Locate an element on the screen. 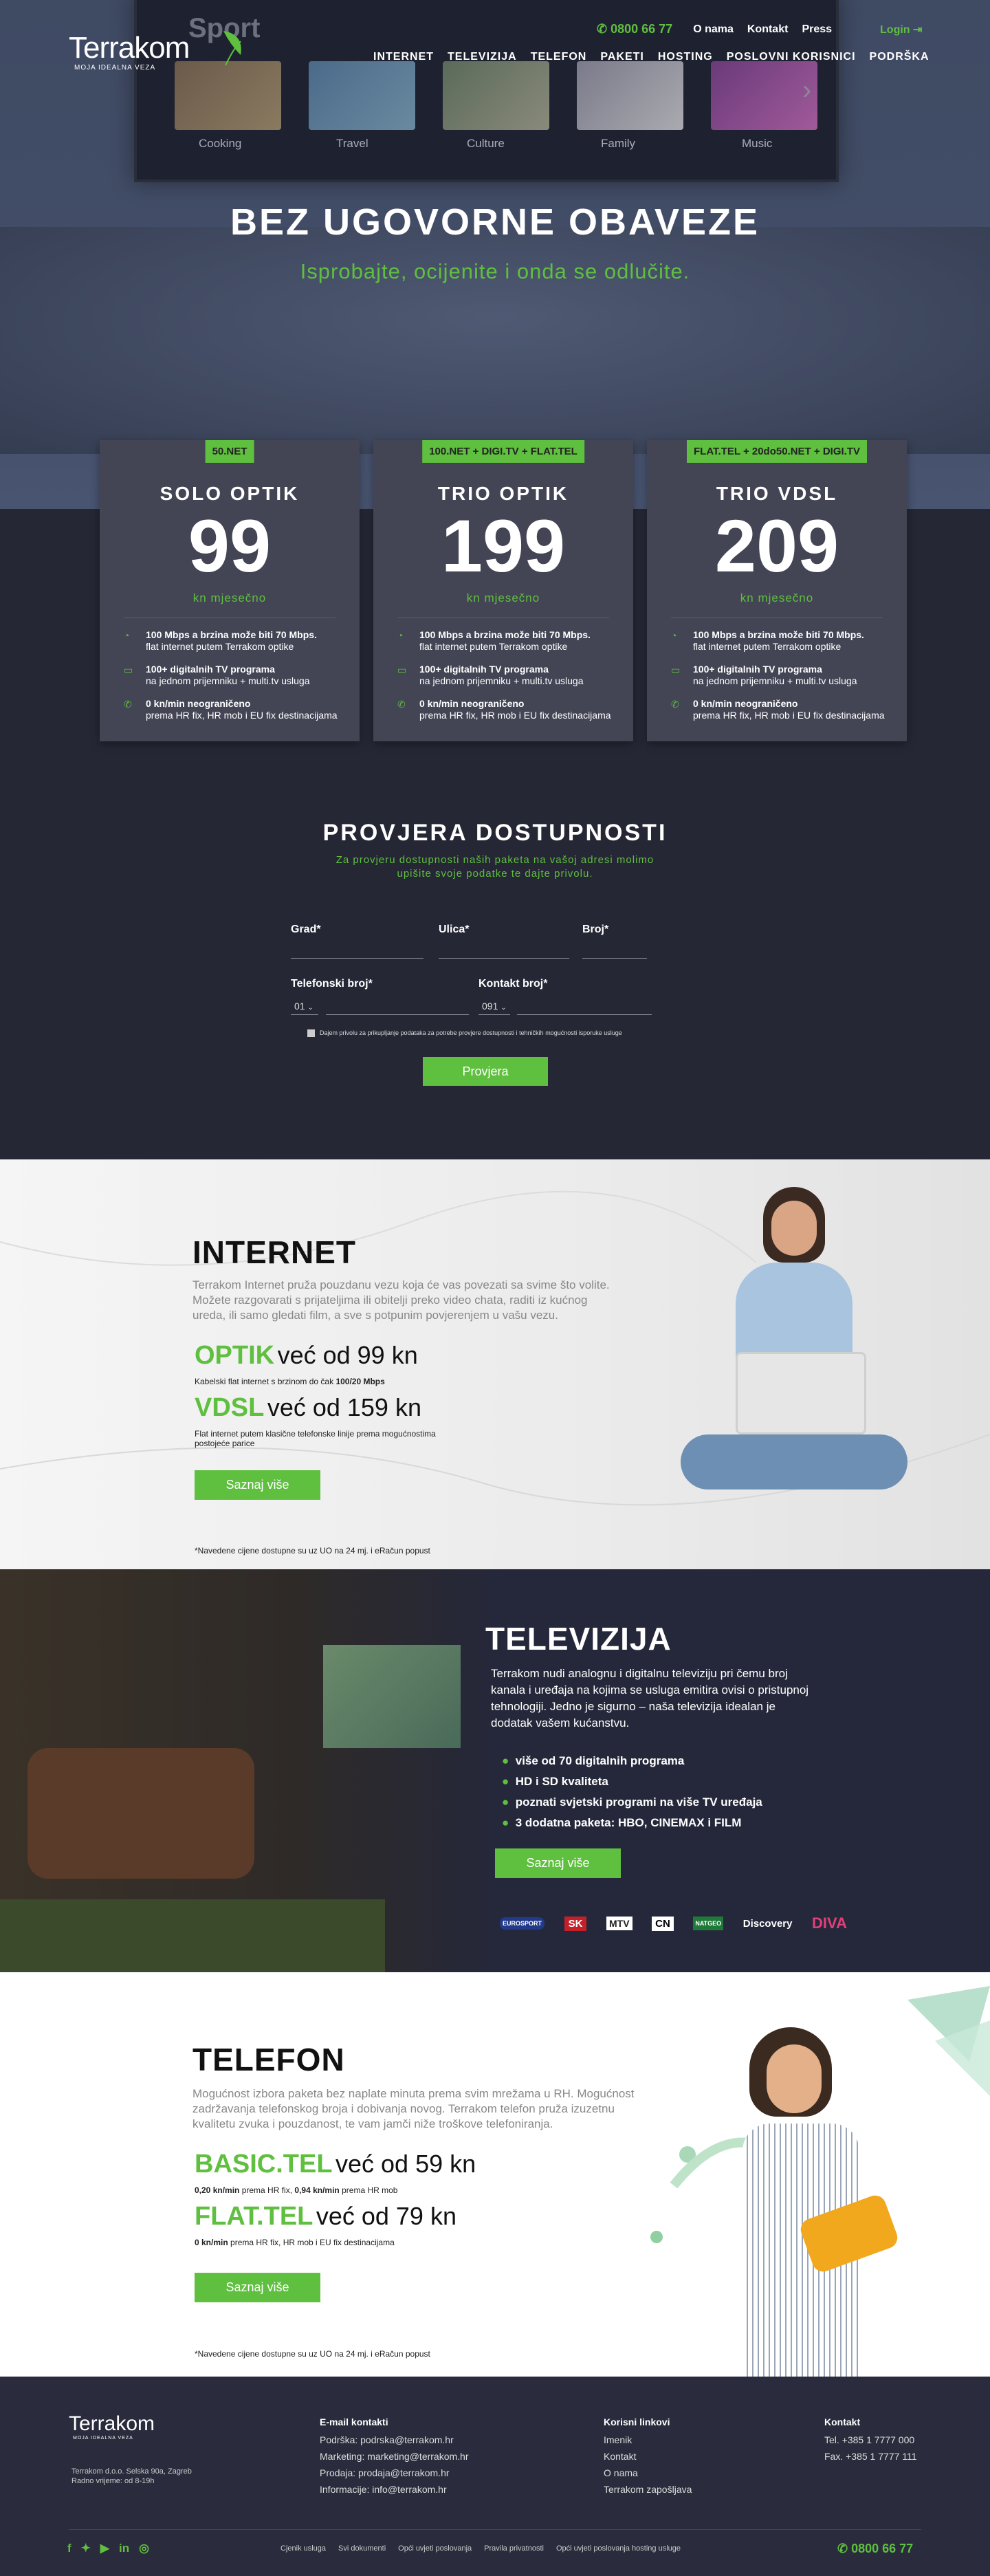 This screenshot has height=2576, width=990. footer-logo-tagline: MOJA IDEALNA VEZA is located at coordinates (103, 2438).